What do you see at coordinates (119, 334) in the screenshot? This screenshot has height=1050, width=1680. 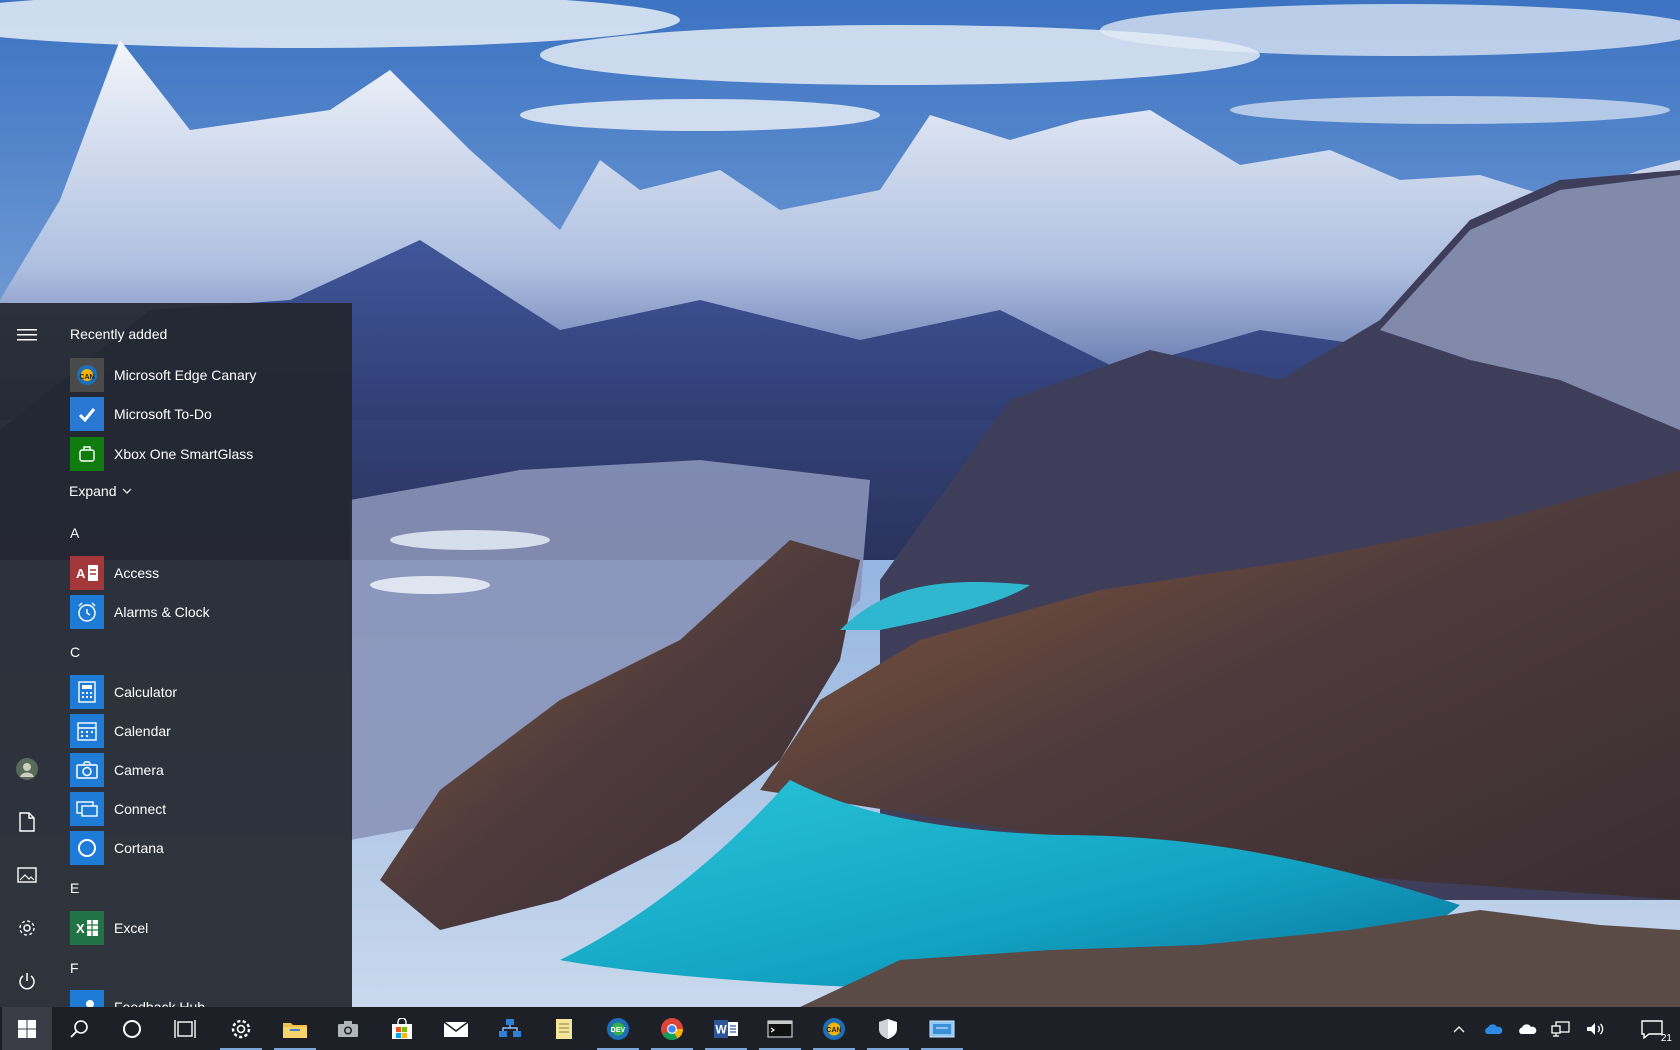 I see `recently-added-header: Recently added` at bounding box center [119, 334].